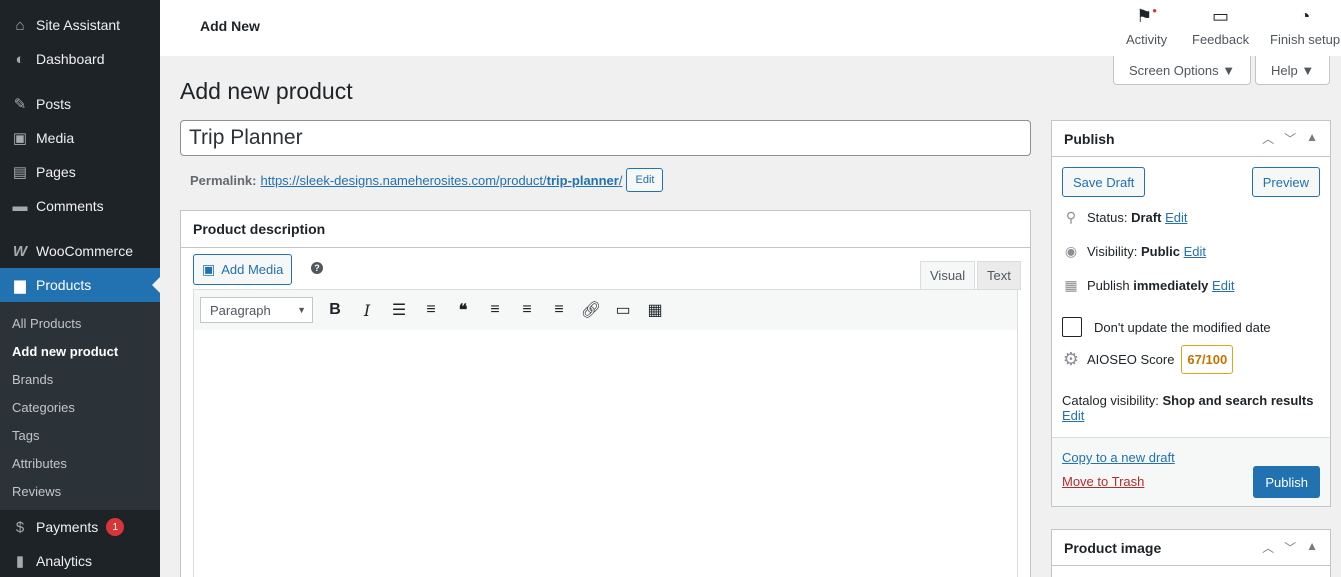 This screenshot has width=1341, height=577. Describe the element at coordinates (559, 310) in the screenshot. I see `align-right-icon: ≡` at that location.